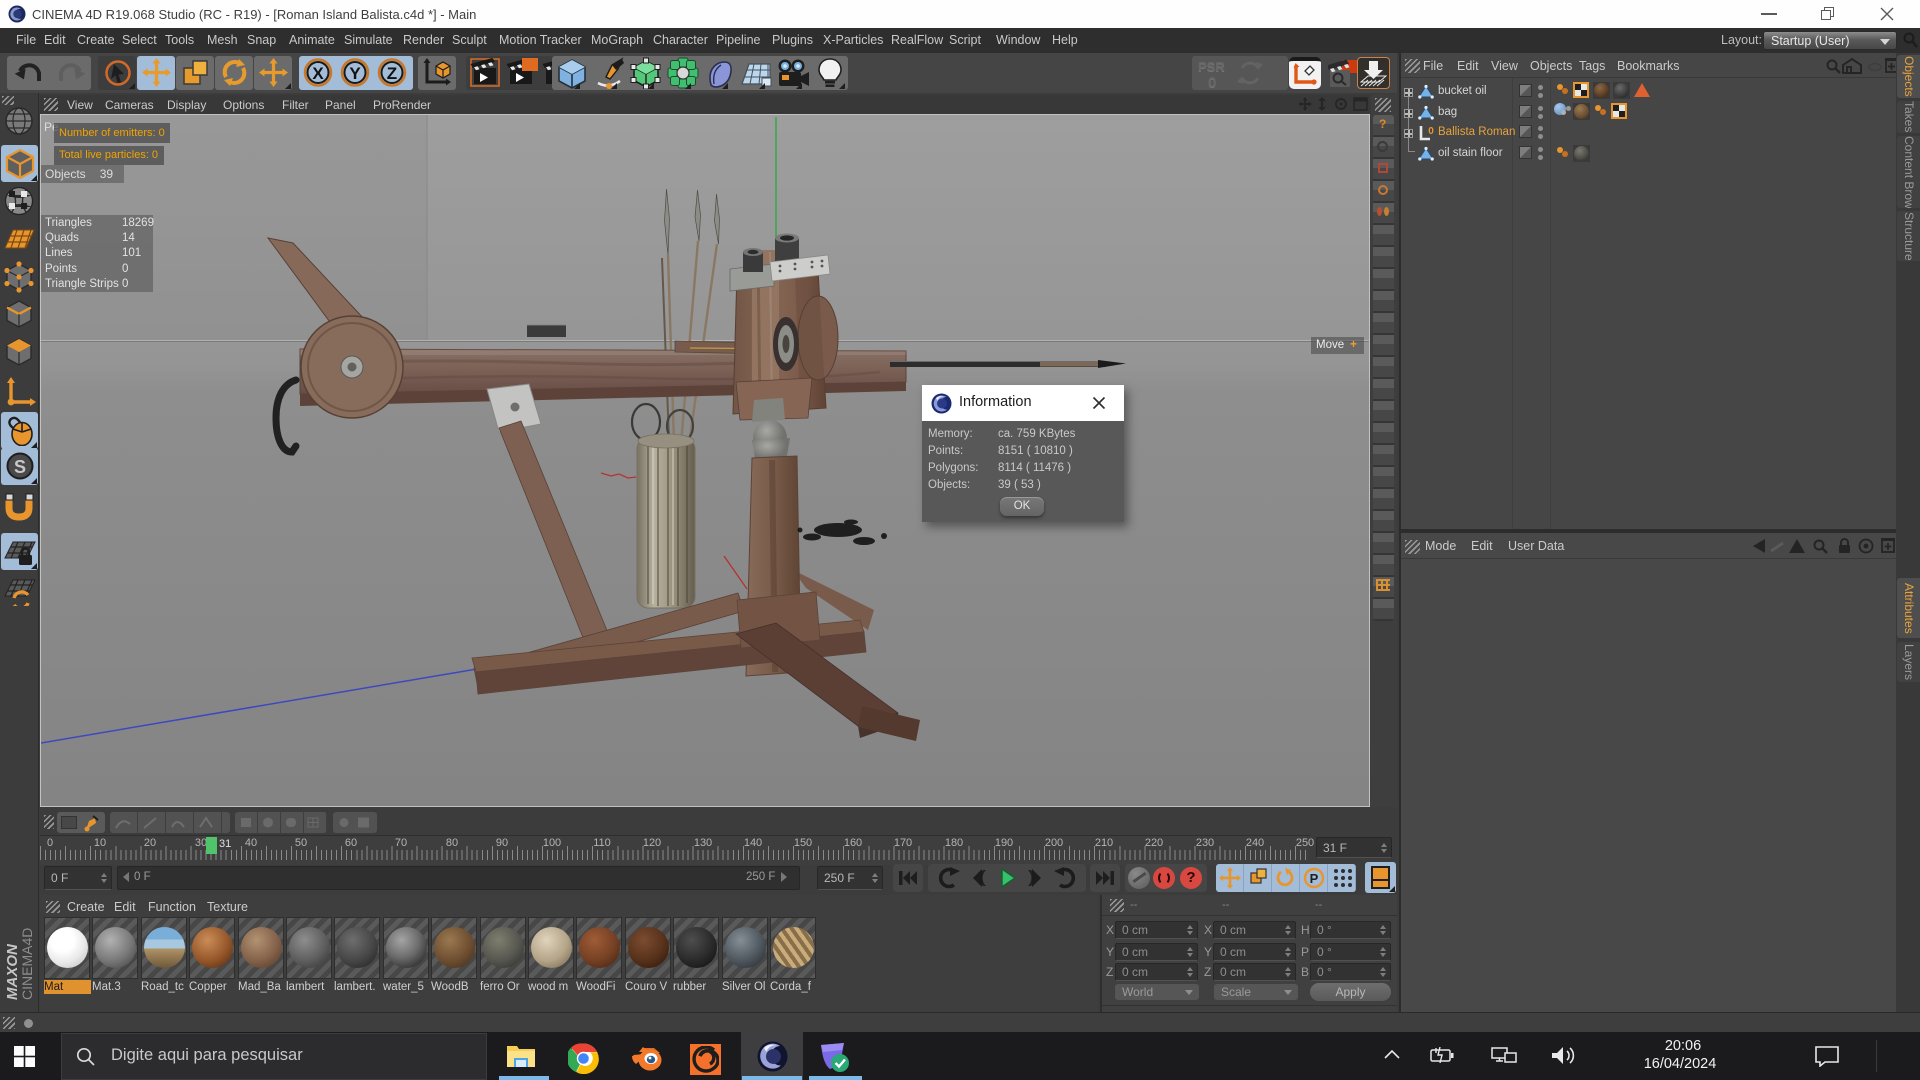 This screenshot has height=1080, width=1920. What do you see at coordinates (20, 467) in the screenshot?
I see `svg-text: S` at bounding box center [20, 467].